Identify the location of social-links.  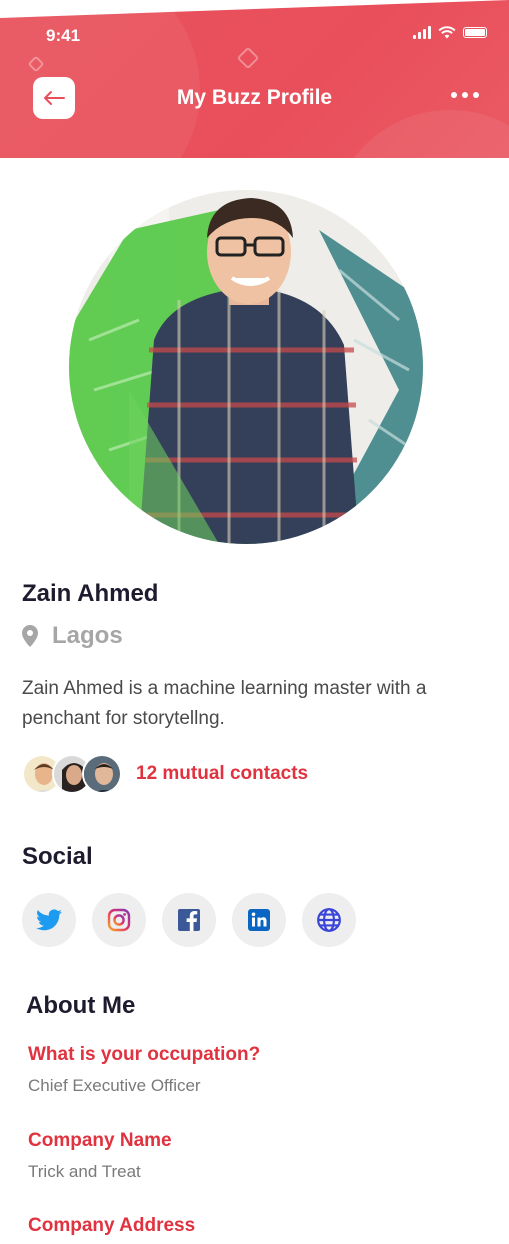
(189, 920).